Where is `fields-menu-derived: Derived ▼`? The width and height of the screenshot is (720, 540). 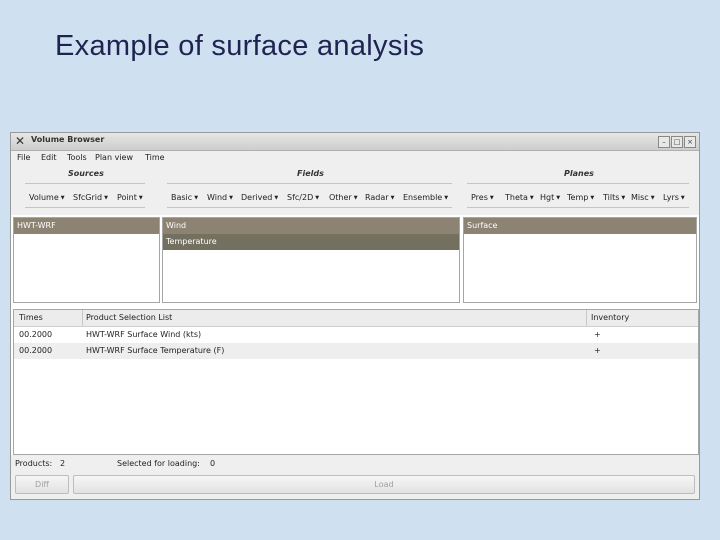 fields-menu-derived: Derived ▼ is located at coordinates (259, 197).